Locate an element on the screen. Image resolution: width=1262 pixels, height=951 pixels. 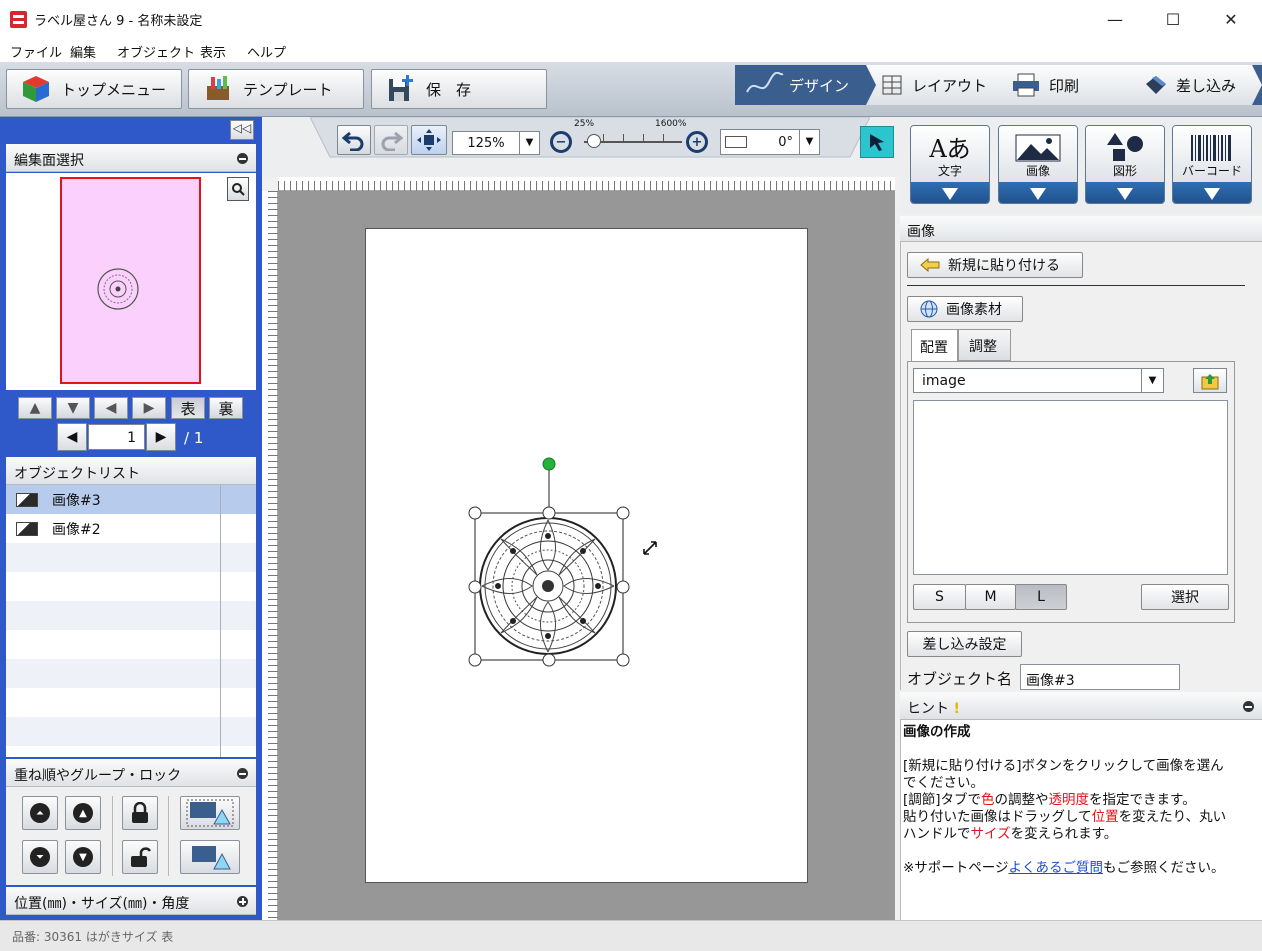
surface-select-header: 編集面選択 is located at coordinates (131, 158).